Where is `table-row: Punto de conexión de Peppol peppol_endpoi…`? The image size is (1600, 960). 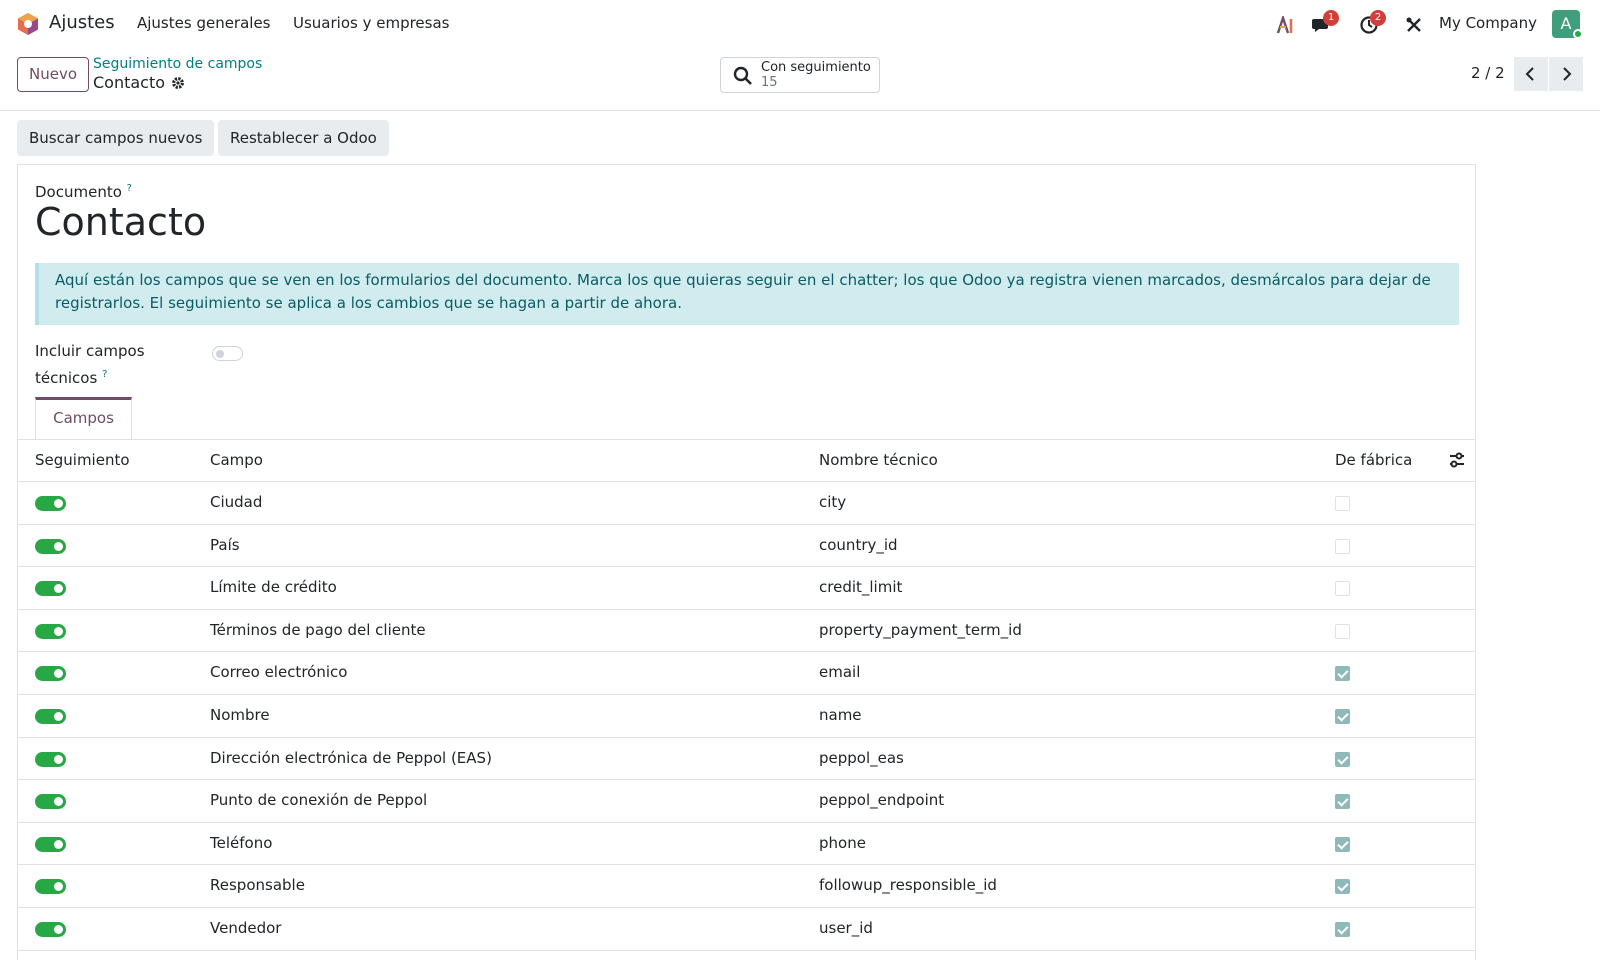 table-row: Punto de conexión de Peppol peppol_endpoi… is located at coordinates (746, 801).